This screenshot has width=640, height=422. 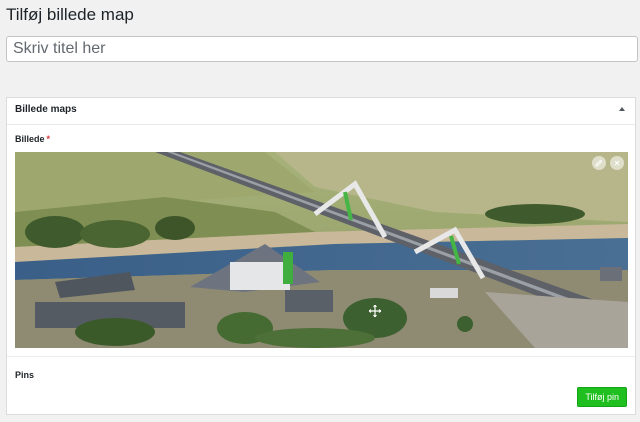 I want to click on close-icon, so click(x=617, y=163).